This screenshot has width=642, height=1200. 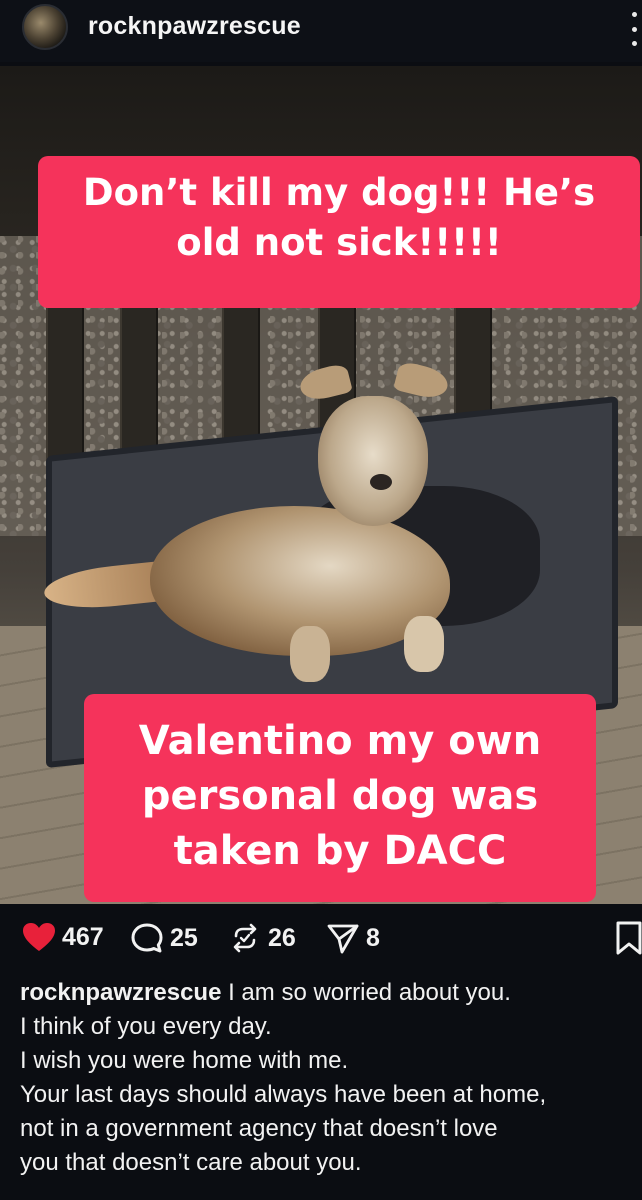 I want to click on comment-count: 25, so click(x=184, y=937).